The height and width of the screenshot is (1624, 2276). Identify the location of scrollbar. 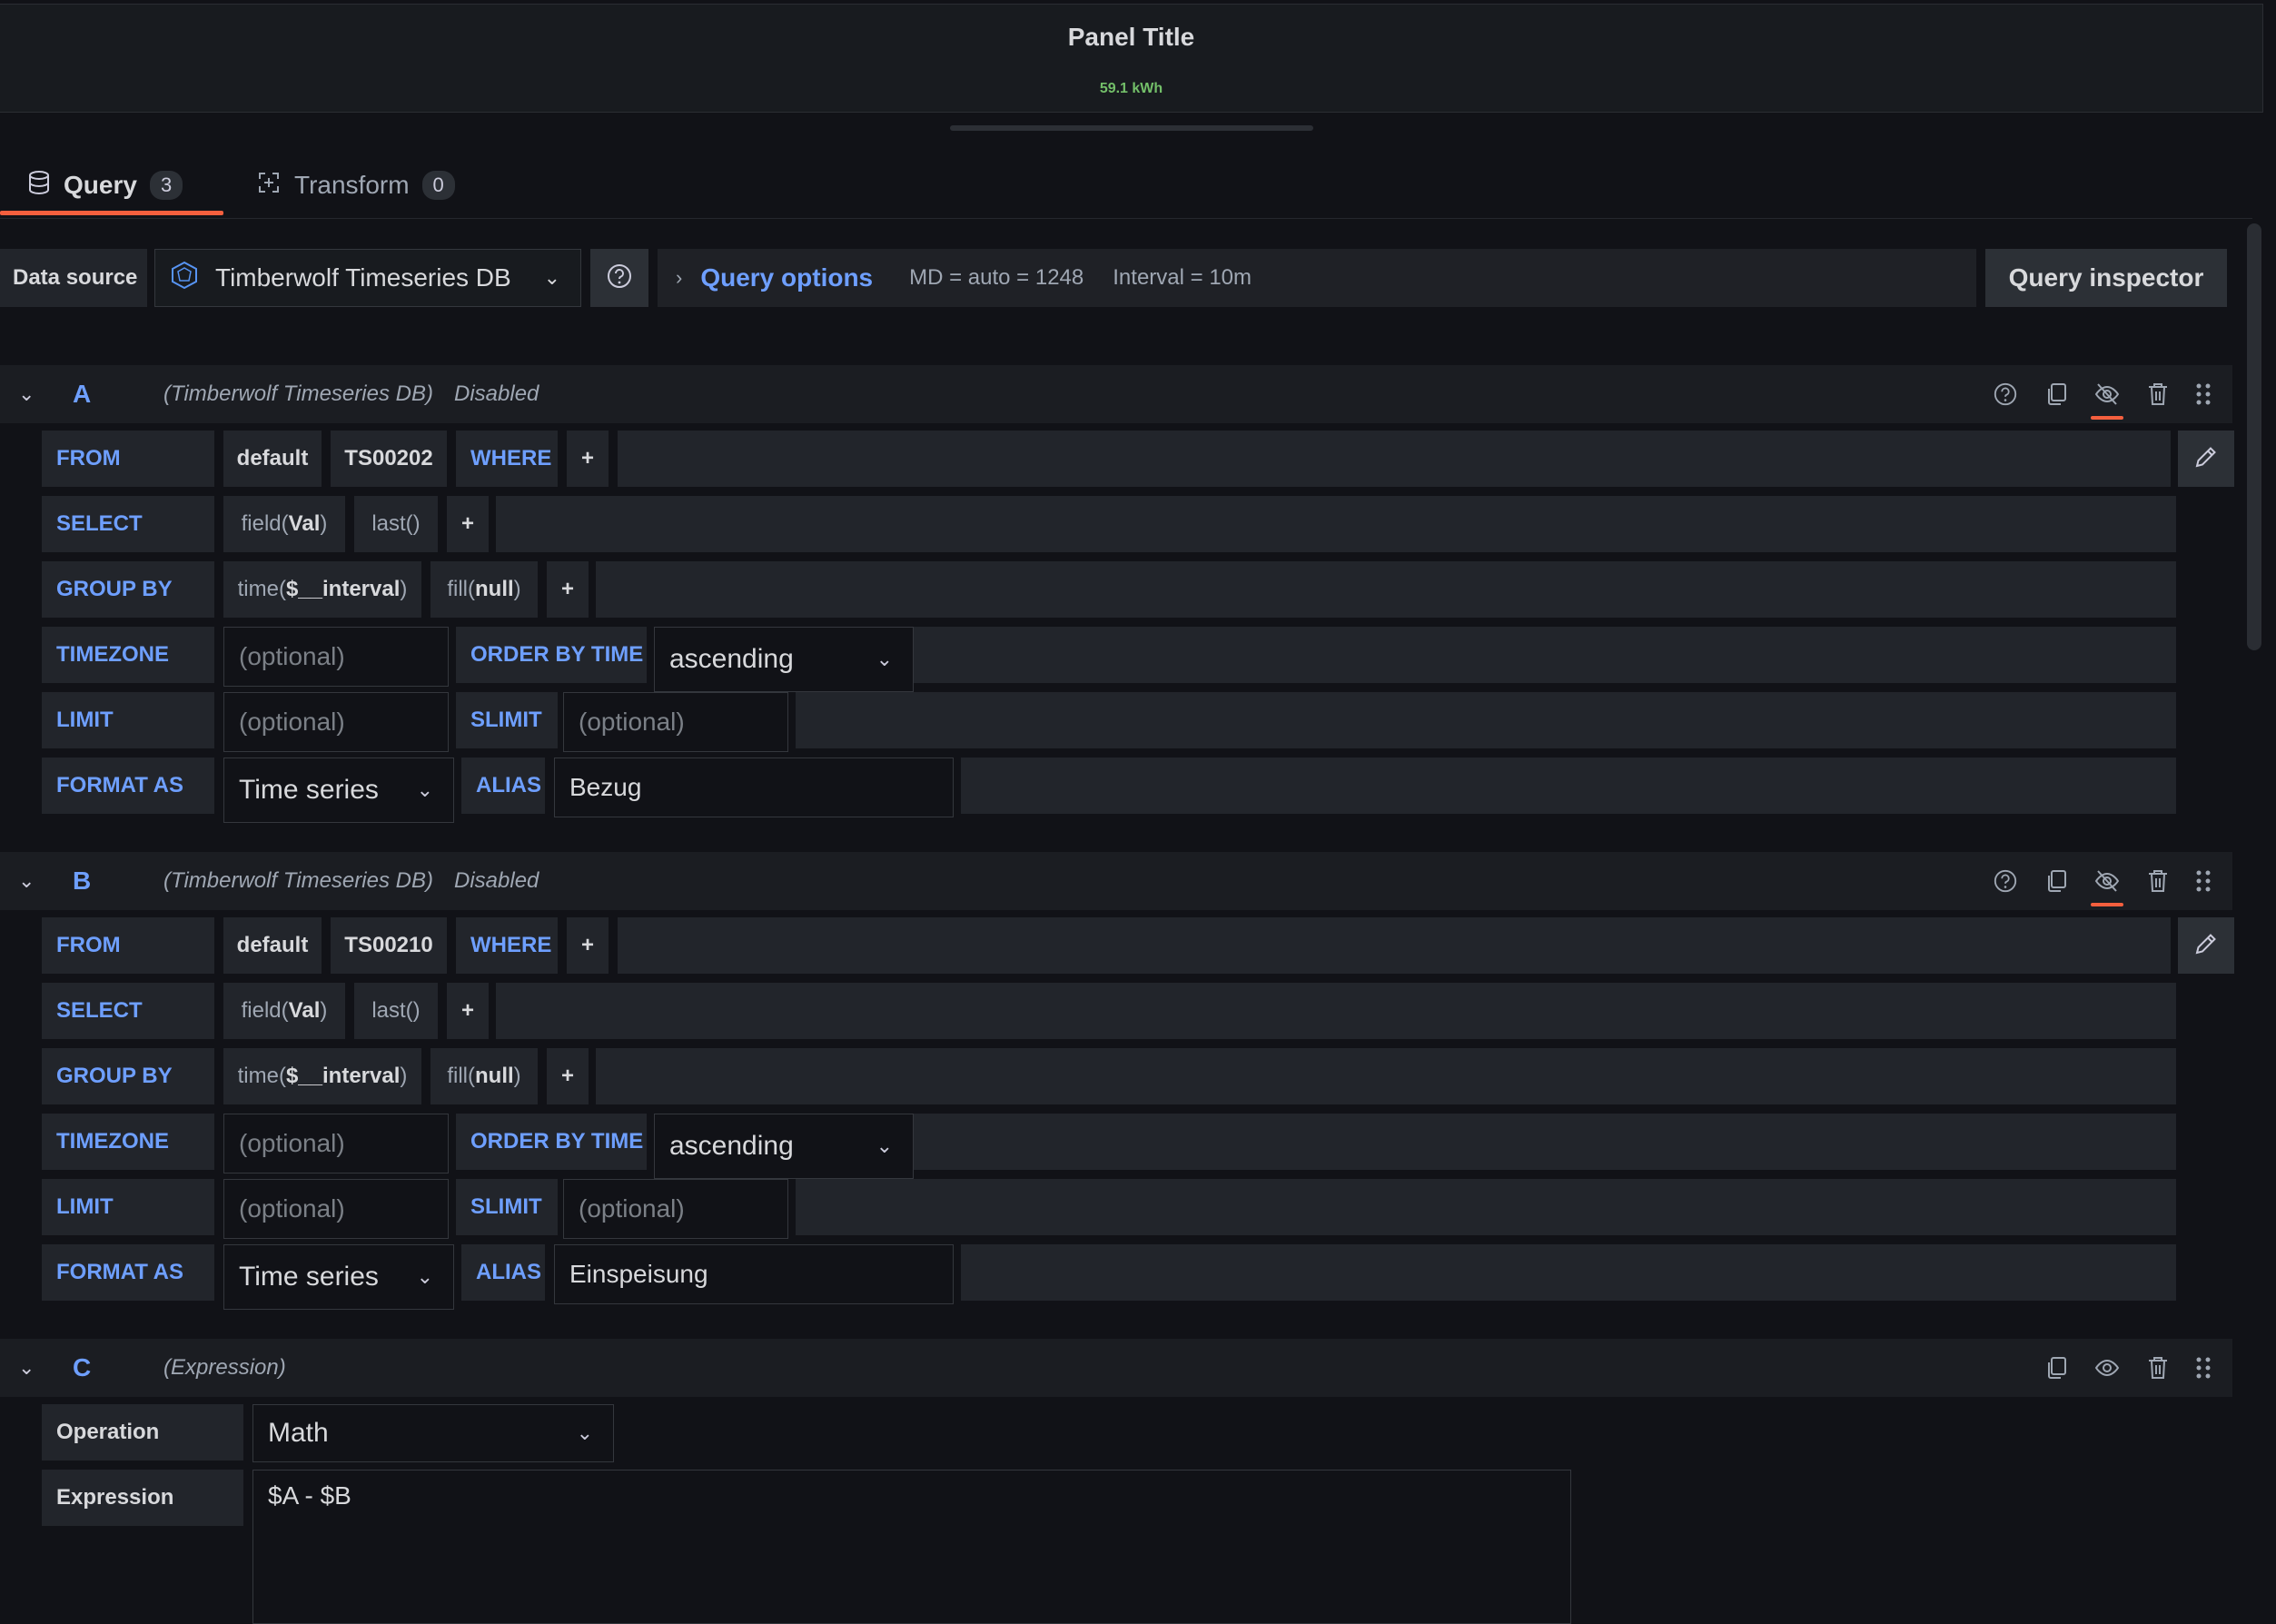
(2254, 436).